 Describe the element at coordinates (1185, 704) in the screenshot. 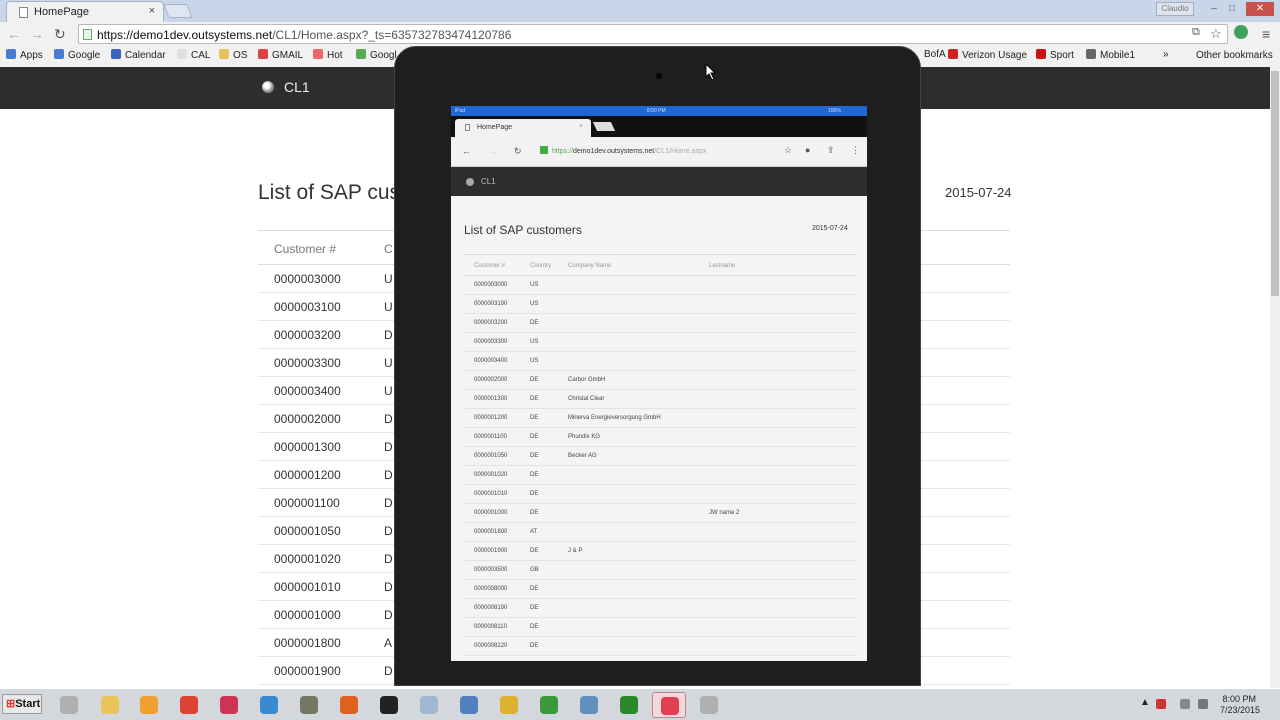

I see `network-icon` at that location.